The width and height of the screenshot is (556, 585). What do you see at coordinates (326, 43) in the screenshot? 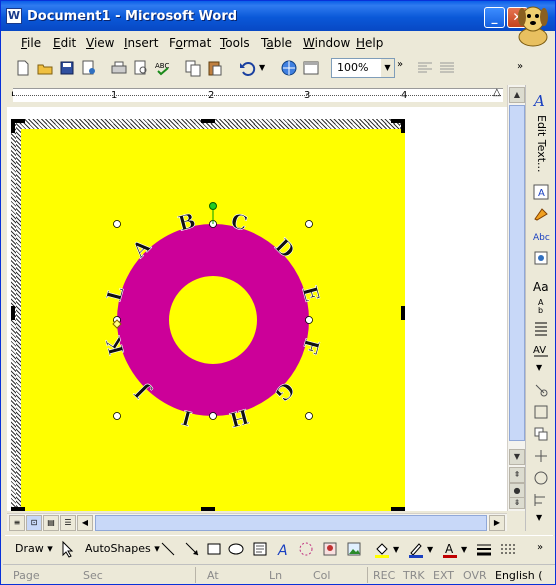
I see `menu-window: Window` at bounding box center [326, 43].